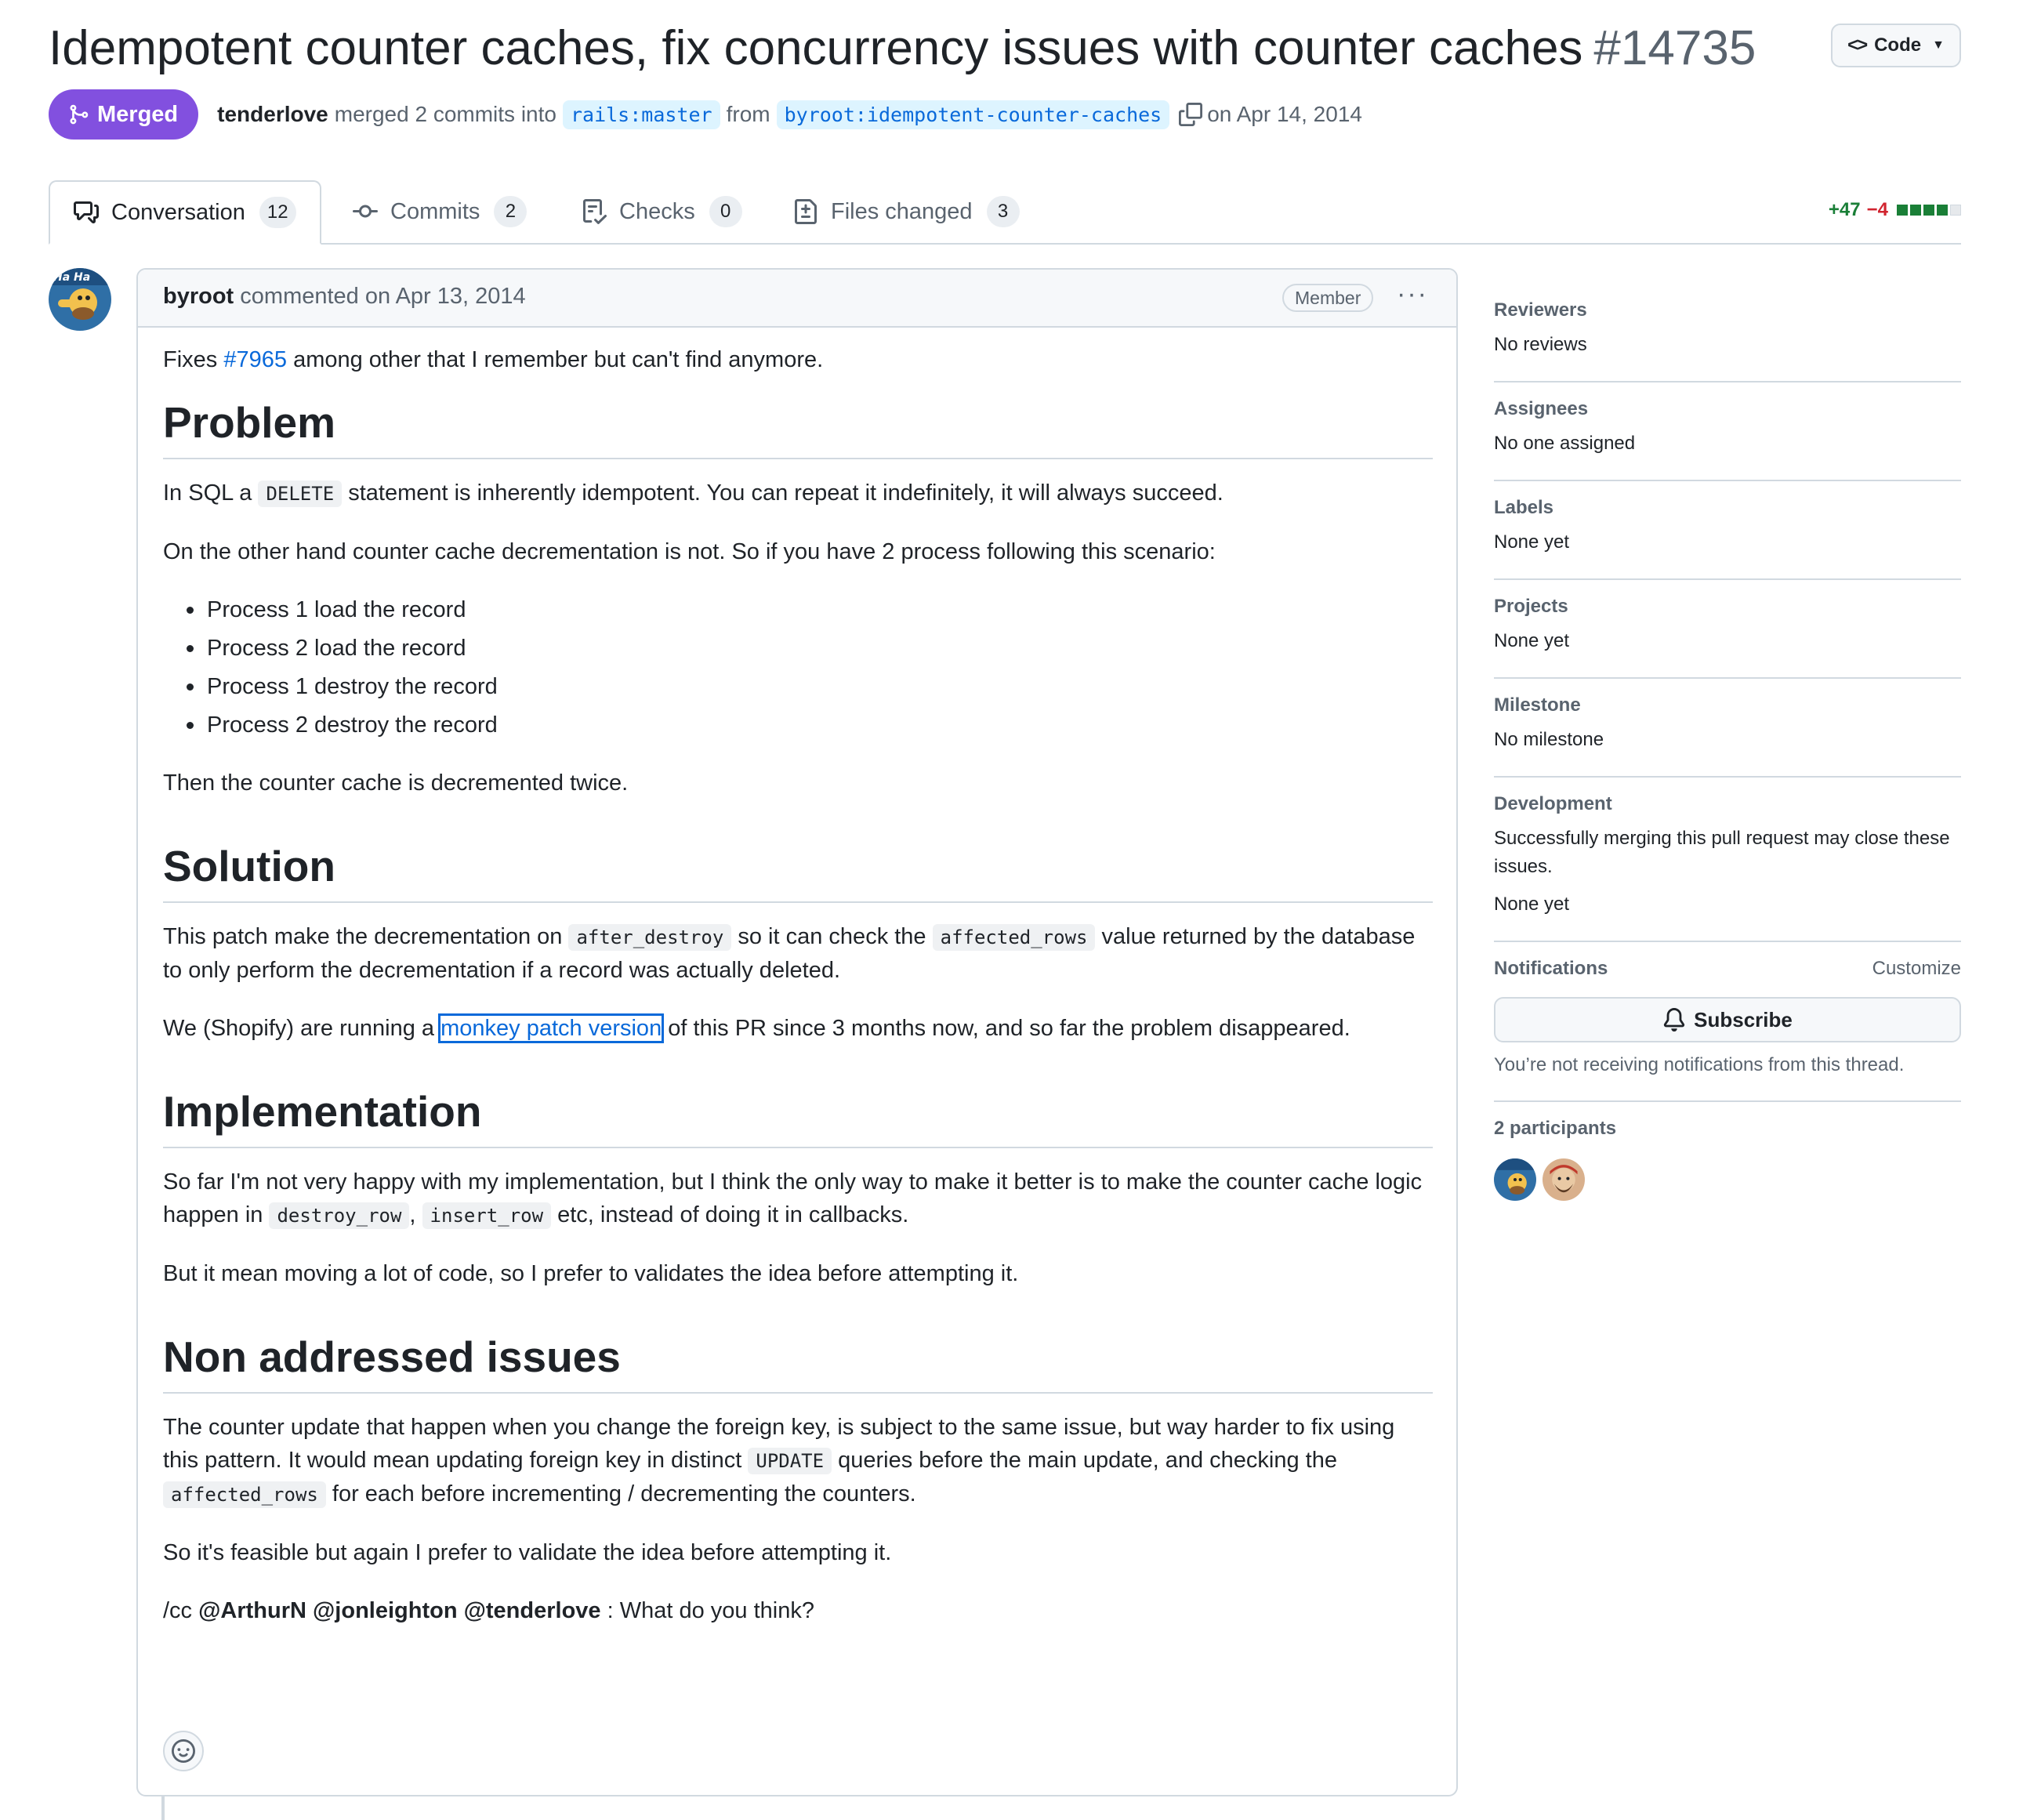  What do you see at coordinates (1191, 114) in the screenshot?
I see `copy-icon` at bounding box center [1191, 114].